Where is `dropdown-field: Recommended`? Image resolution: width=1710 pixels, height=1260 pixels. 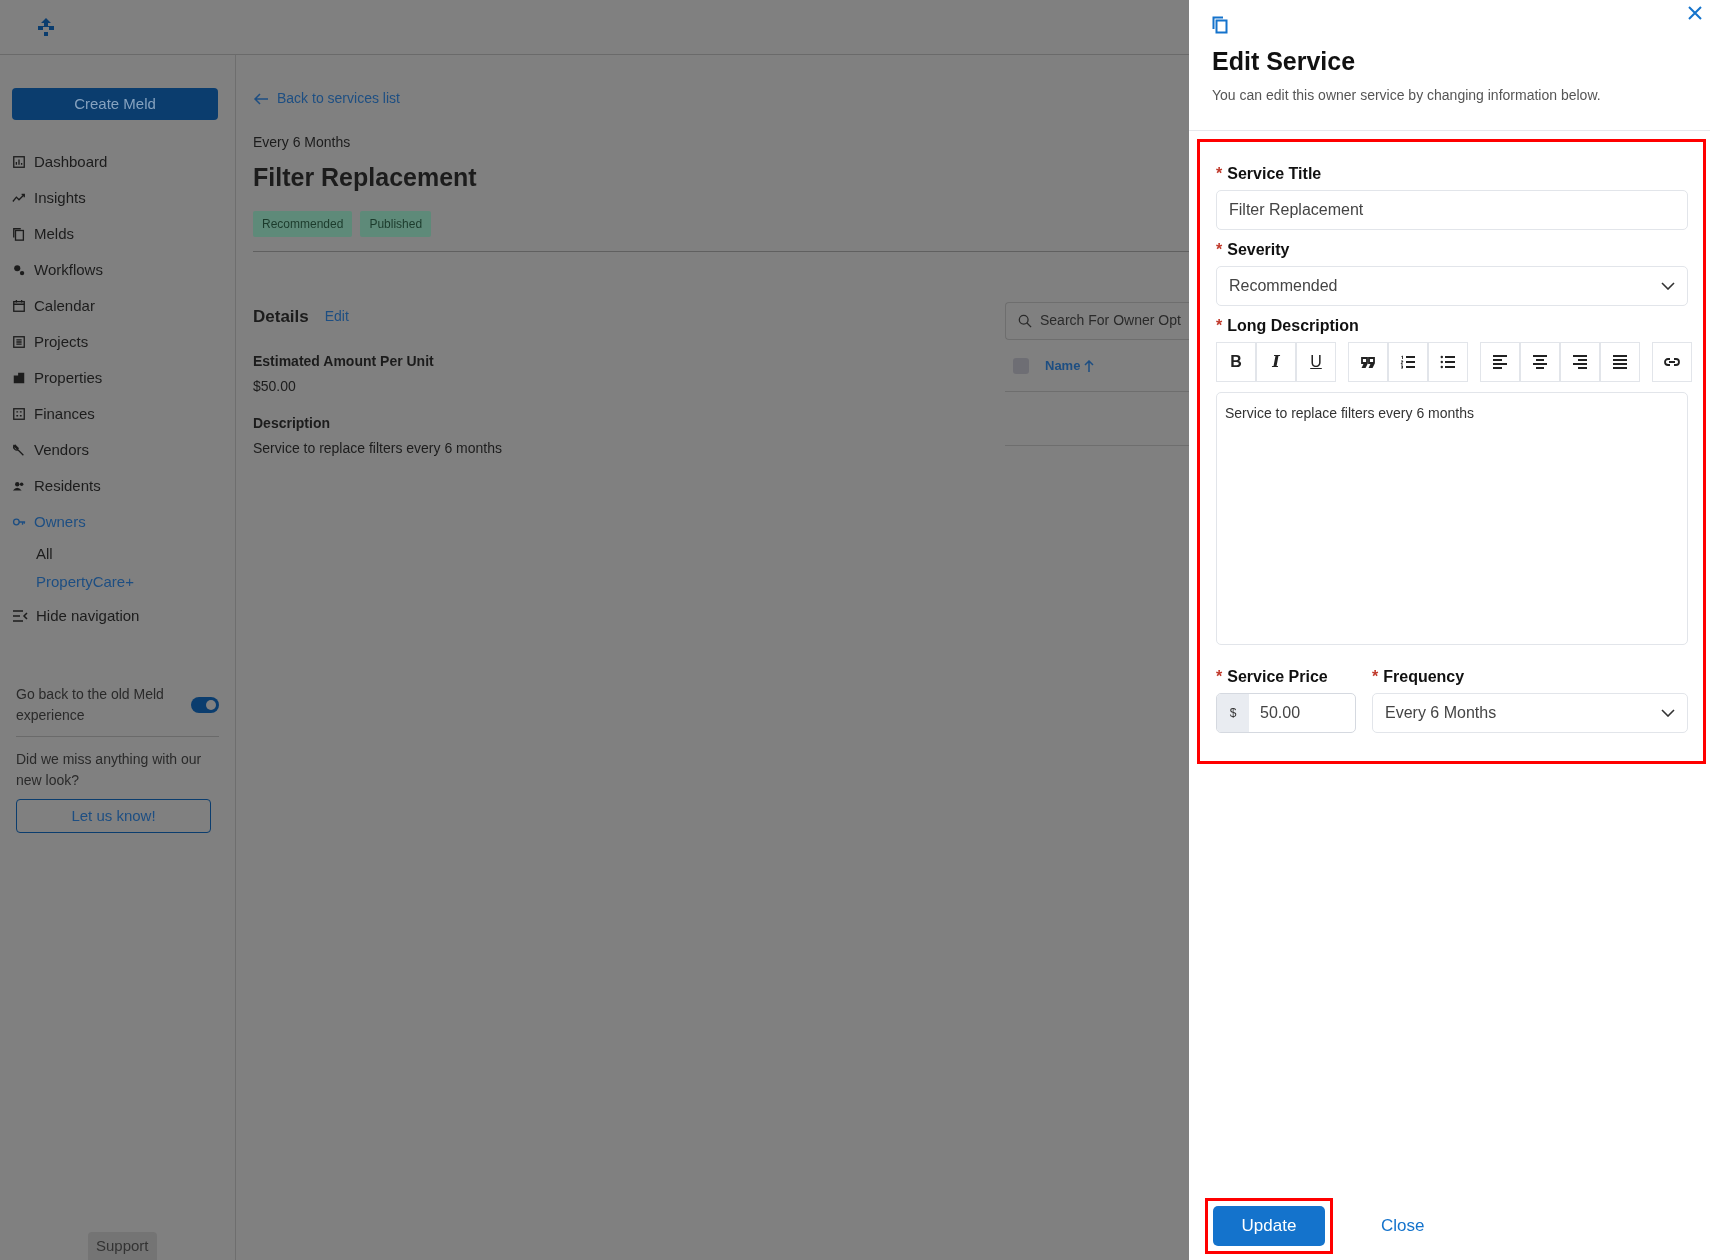 dropdown-field: Recommended is located at coordinates (1452, 286).